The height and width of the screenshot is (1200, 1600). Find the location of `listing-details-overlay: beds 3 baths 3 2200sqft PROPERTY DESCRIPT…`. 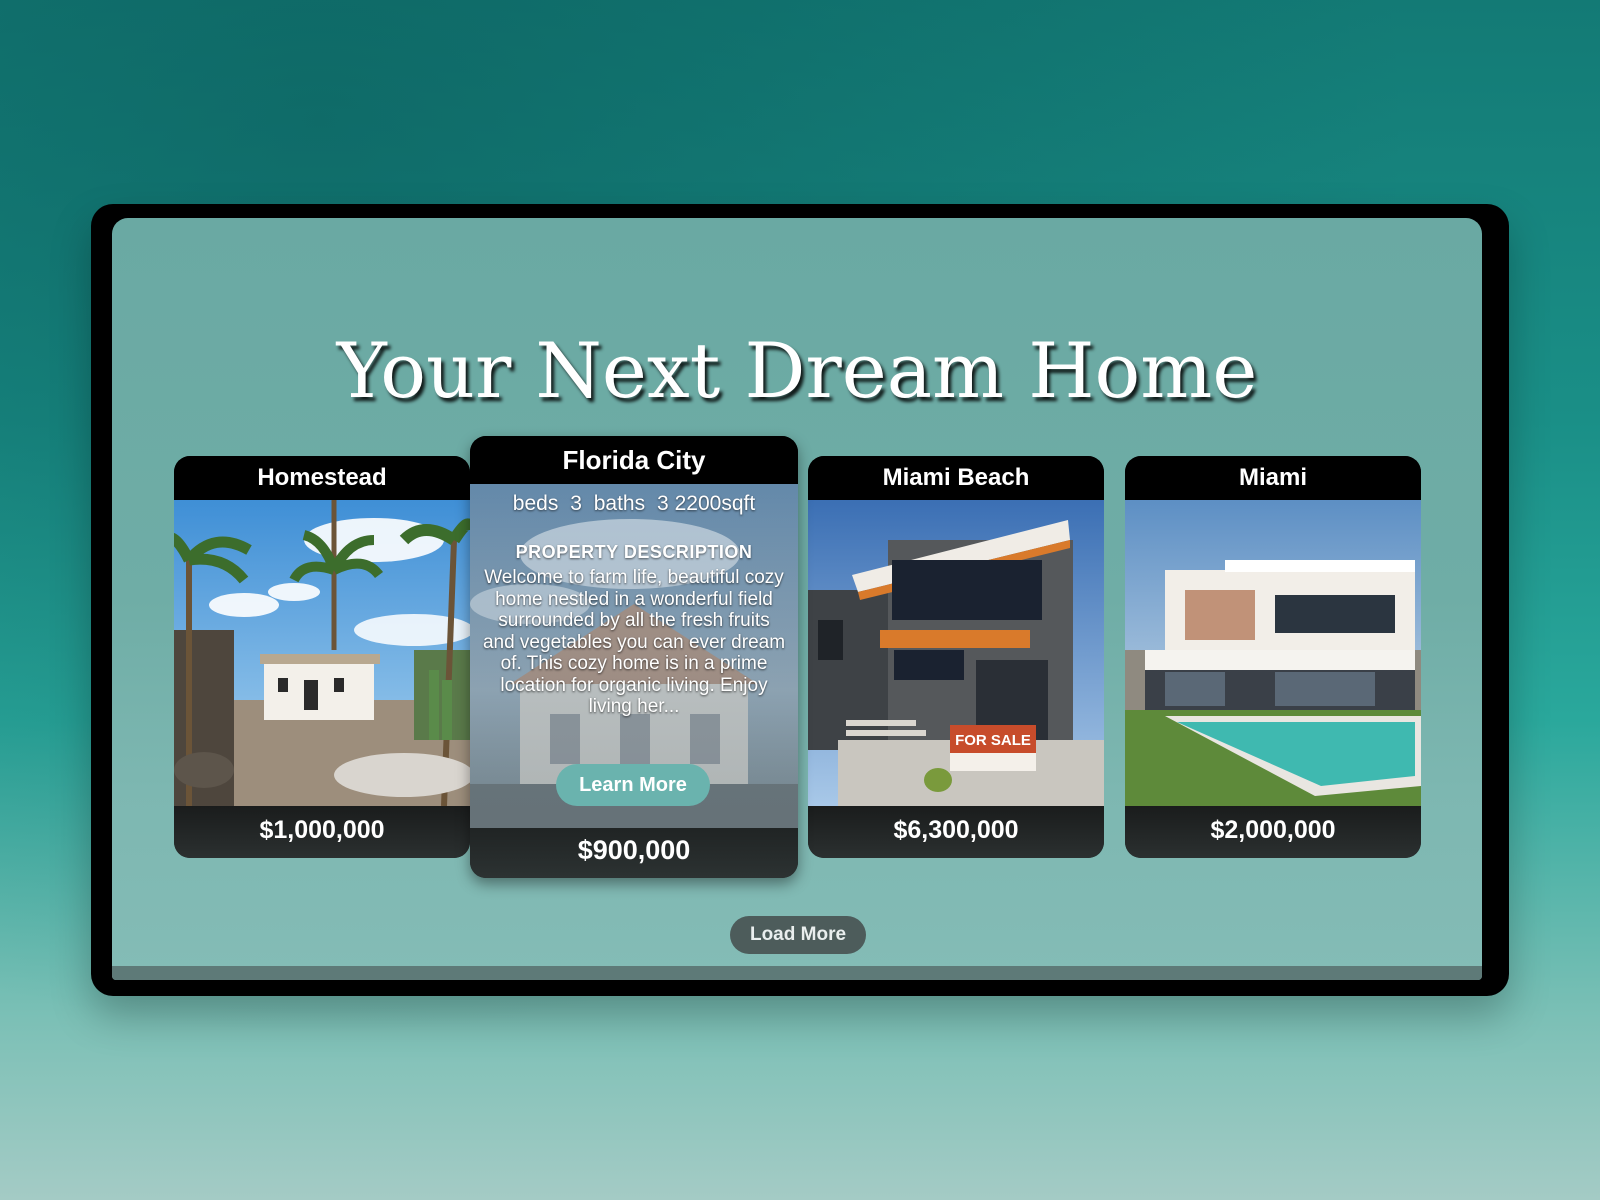

listing-details-overlay: beds 3 baths 3 2200sqft PROPERTY DESCRIPT… is located at coordinates (634, 656).